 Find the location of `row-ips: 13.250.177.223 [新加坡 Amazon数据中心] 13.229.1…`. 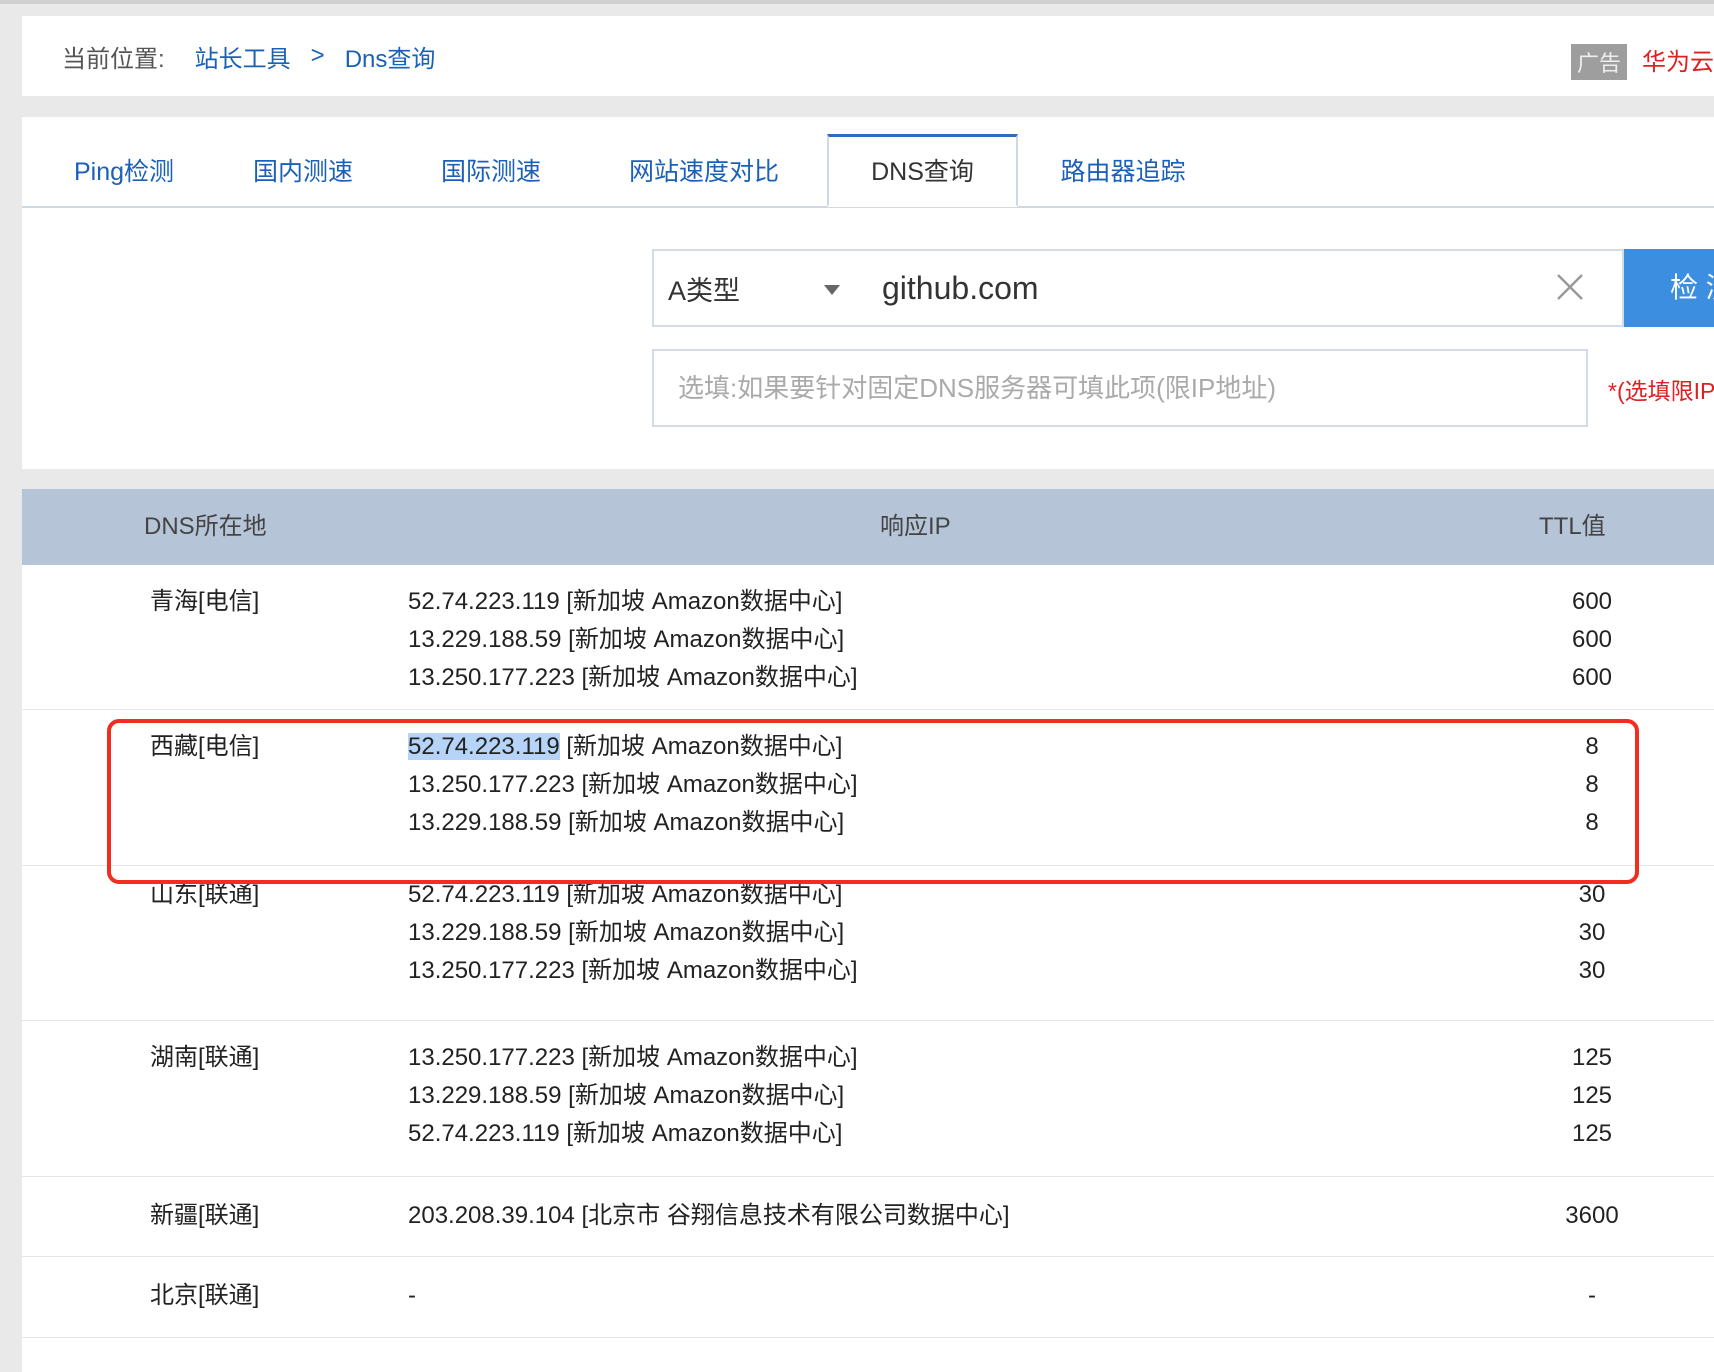

row-ips: 13.250.177.223 [新加坡 Amazon数据中心] 13.229.1… is located at coordinates (633, 1096).